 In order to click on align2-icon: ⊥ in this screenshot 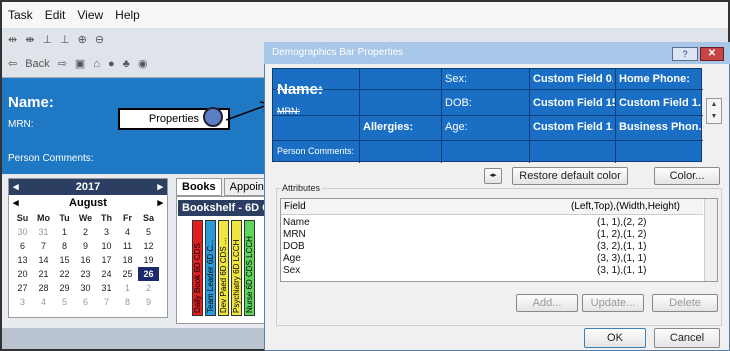, I will do `click(65, 39)`.